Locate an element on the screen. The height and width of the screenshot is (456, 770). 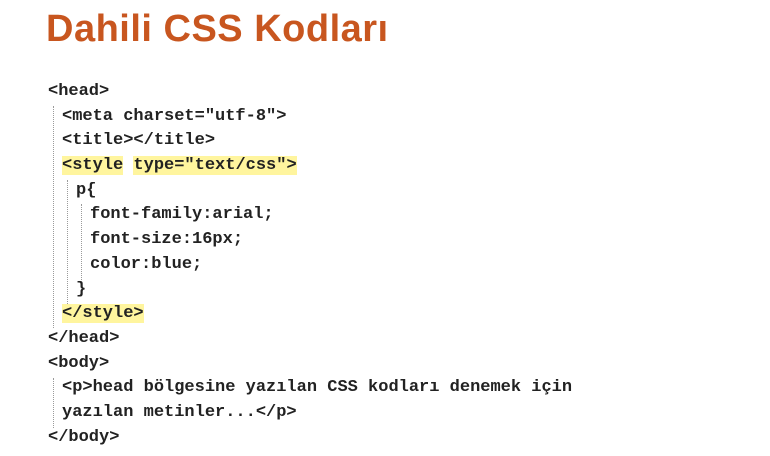
code-line-paragraph-cont: yazılan metinler...</p> is located at coordinates (179, 412).